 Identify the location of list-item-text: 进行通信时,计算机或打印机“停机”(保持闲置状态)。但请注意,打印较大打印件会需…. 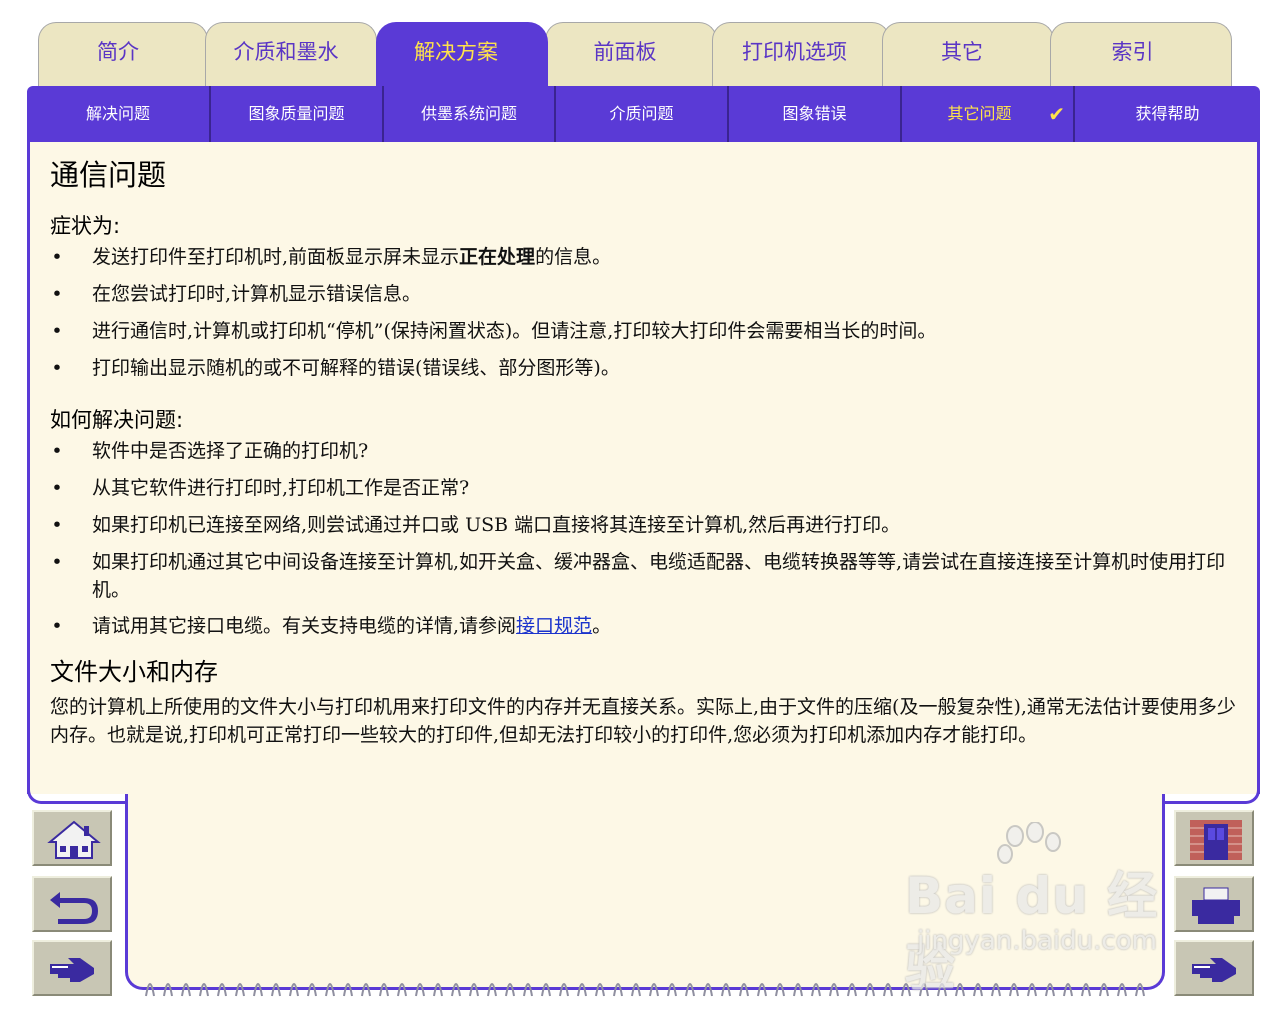
(514, 331).